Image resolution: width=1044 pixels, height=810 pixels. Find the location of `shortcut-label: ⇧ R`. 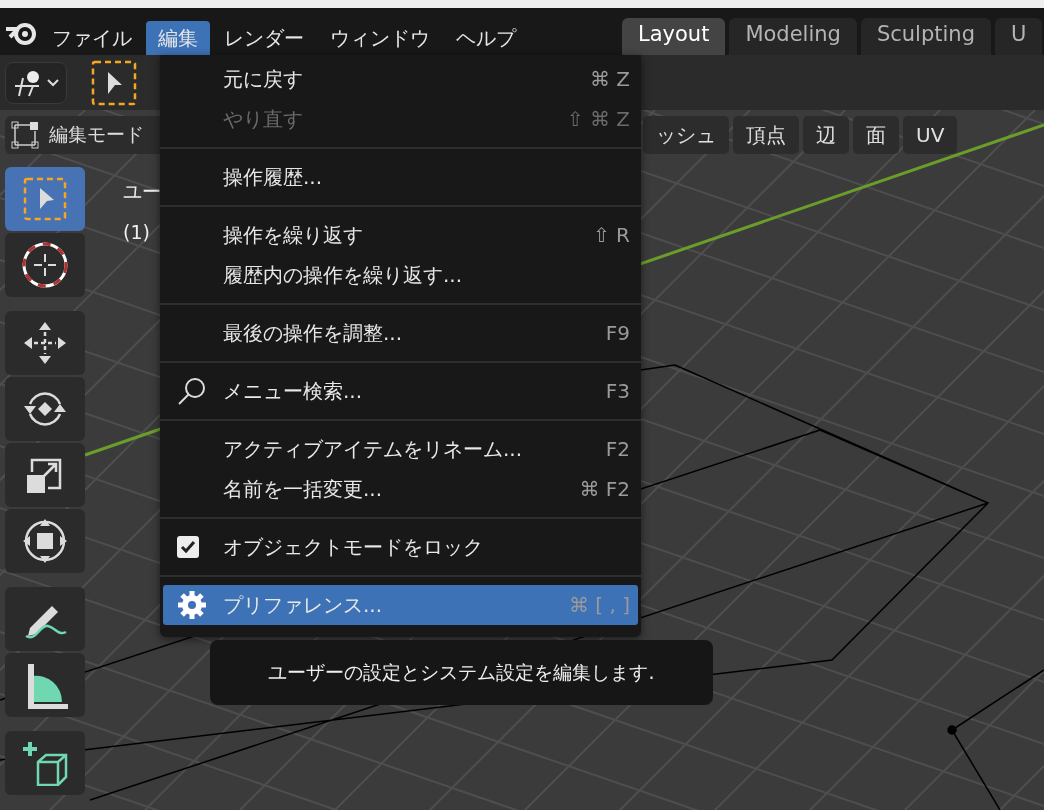

shortcut-label: ⇧ R is located at coordinates (611, 235).